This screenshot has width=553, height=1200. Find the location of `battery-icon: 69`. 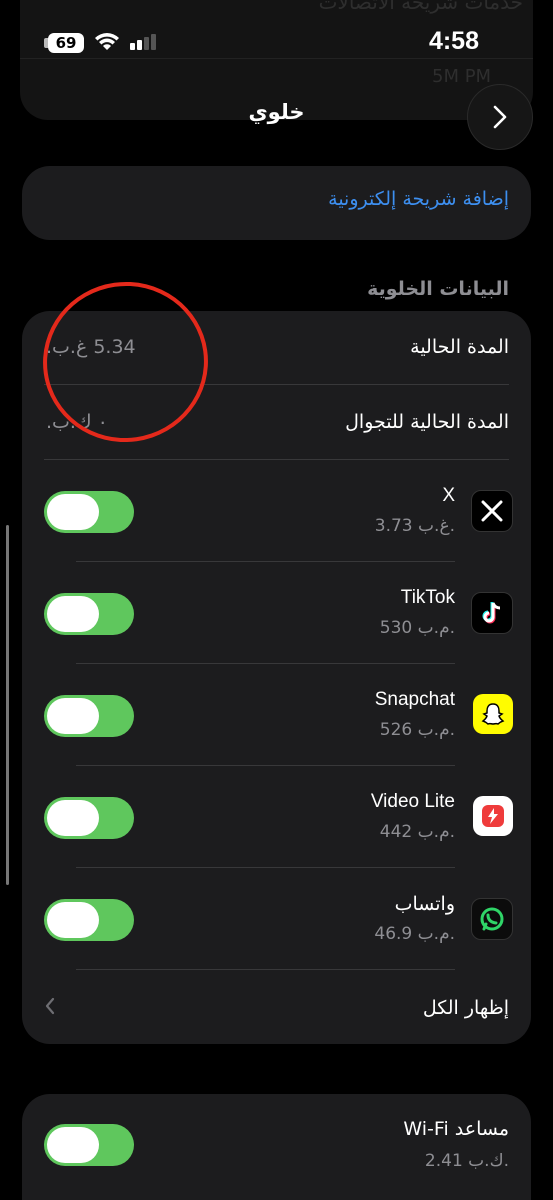

battery-icon: 69 is located at coordinates (66, 43).